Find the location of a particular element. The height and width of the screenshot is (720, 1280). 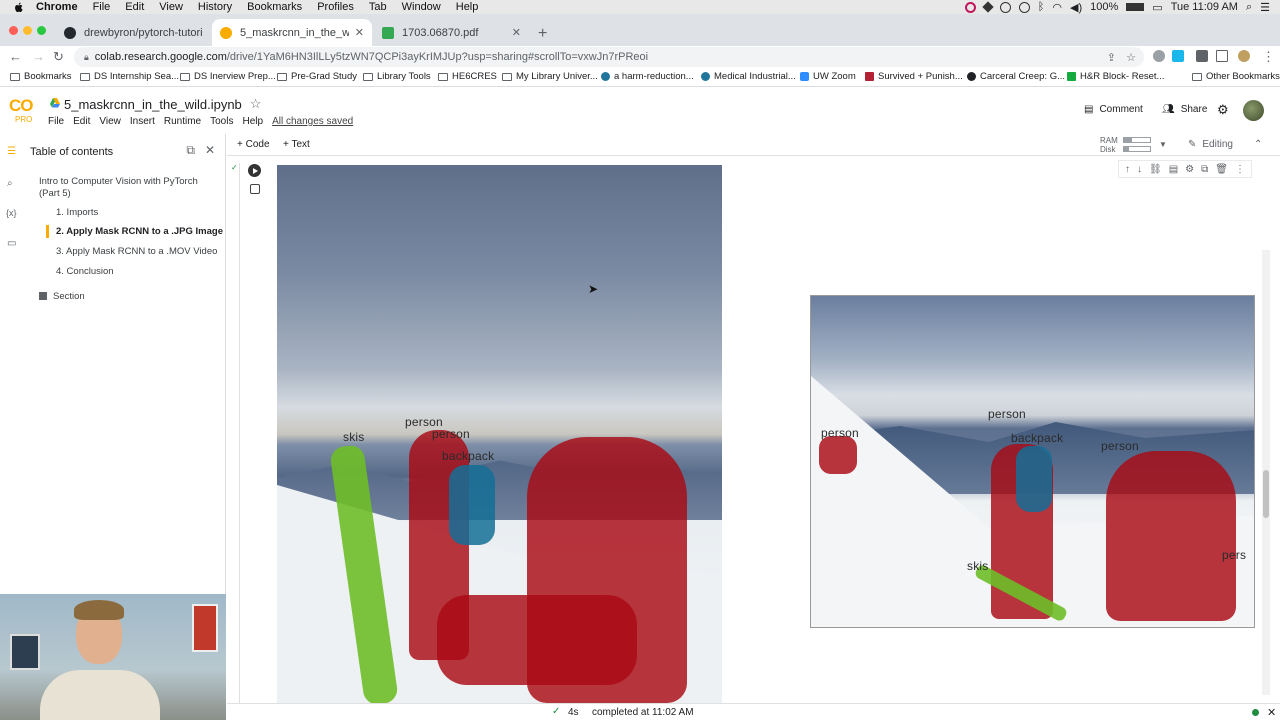

side-panel-icon is located at coordinates (1222, 56).